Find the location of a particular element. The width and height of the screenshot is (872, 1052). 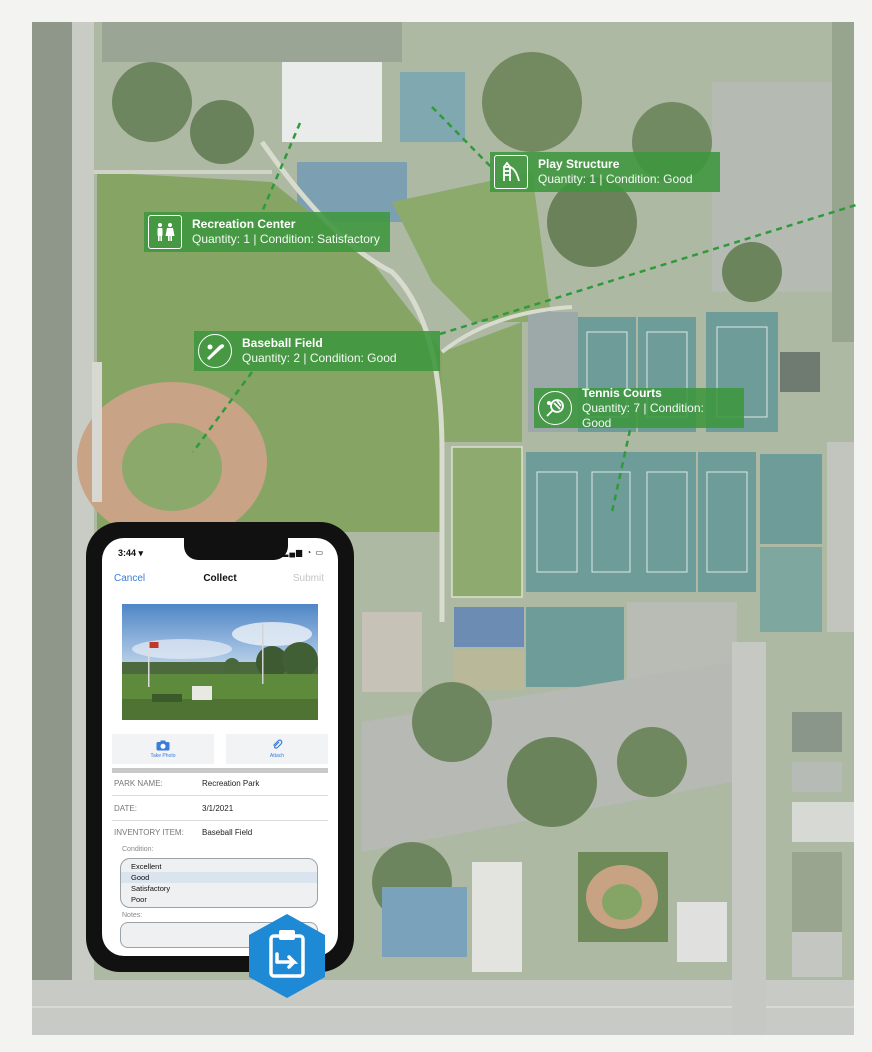

condition-option: Satisfactory is located at coordinates (222, 888).